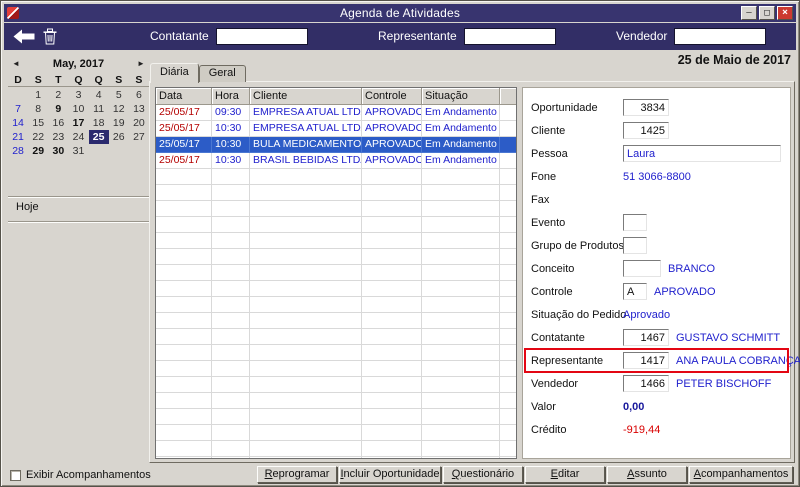  I want to click on tab-geral: Geral, so click(222, 73).